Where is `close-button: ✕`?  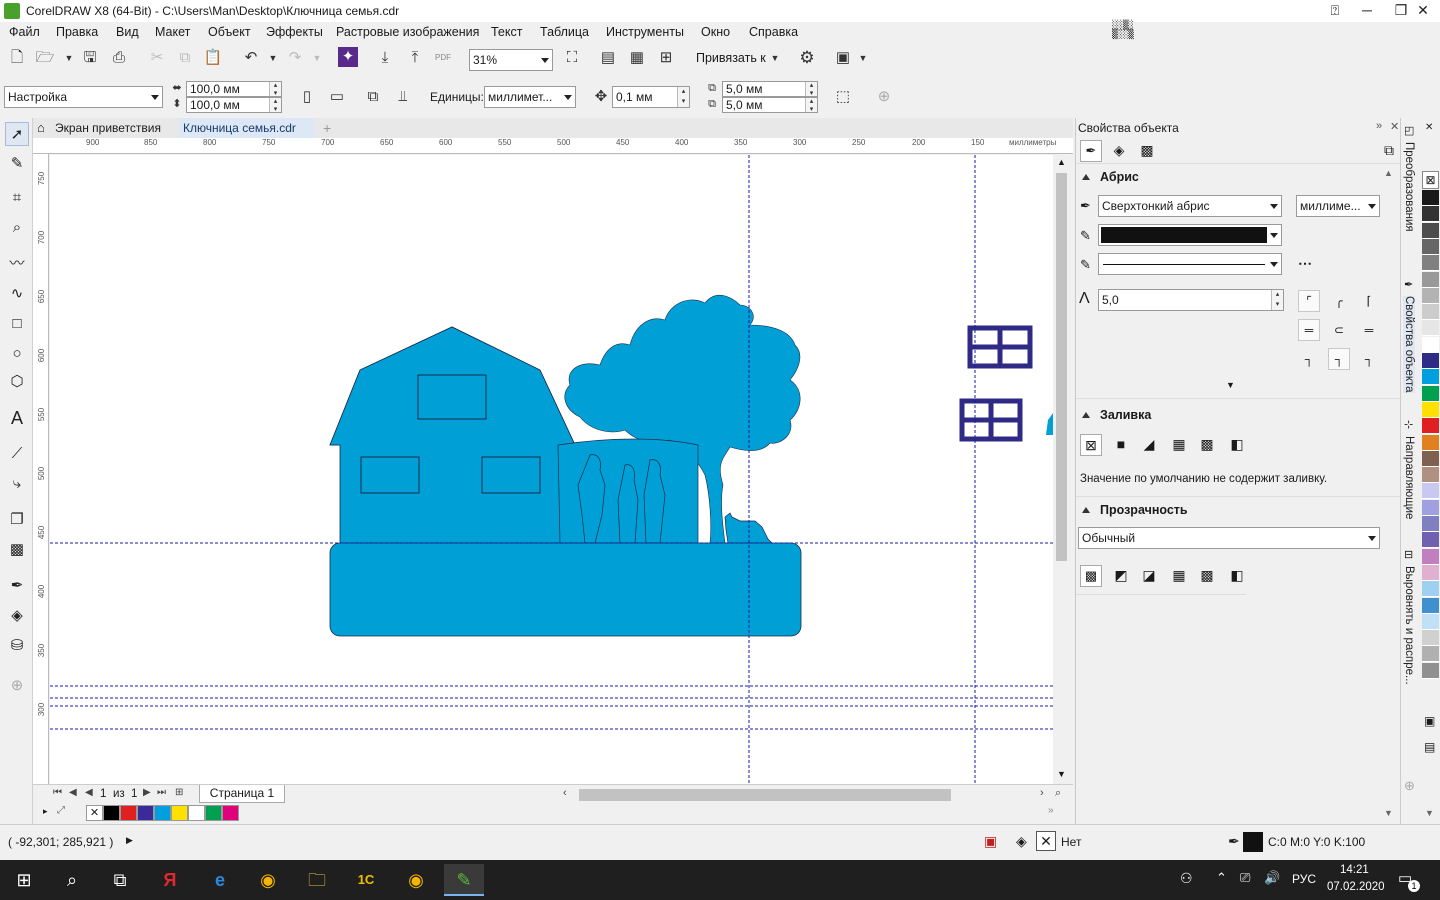 close-button: ✕ is located at coordinates (1423, 11).